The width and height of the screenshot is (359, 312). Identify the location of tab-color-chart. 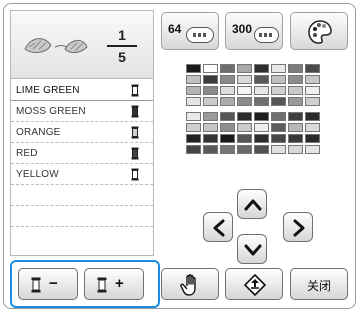
(319, 31).